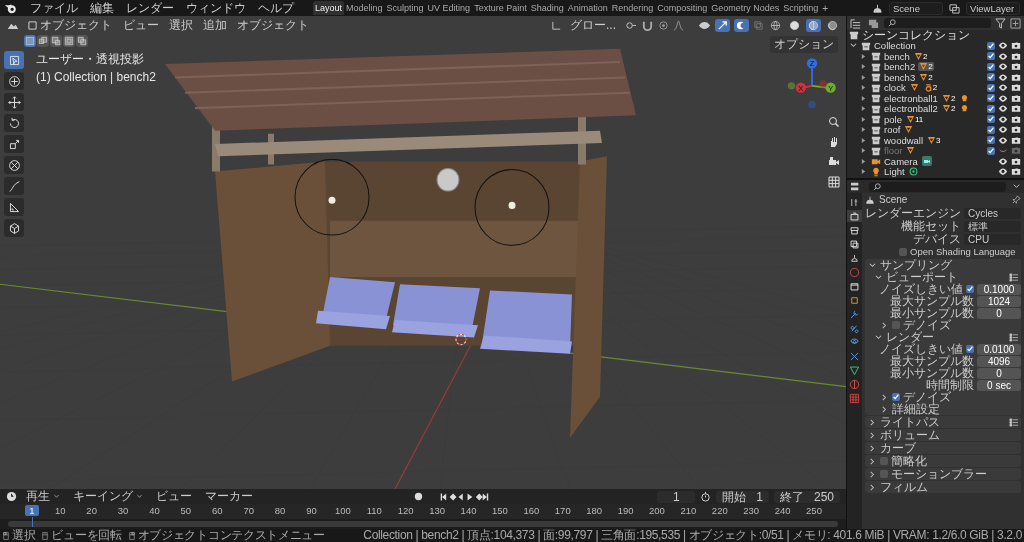 The height and width of the screenshot is (542, 1024). What do you see at coordinates (418, 496) in the screenshot?
I see `record-icon` at bounding box center [418, 496].